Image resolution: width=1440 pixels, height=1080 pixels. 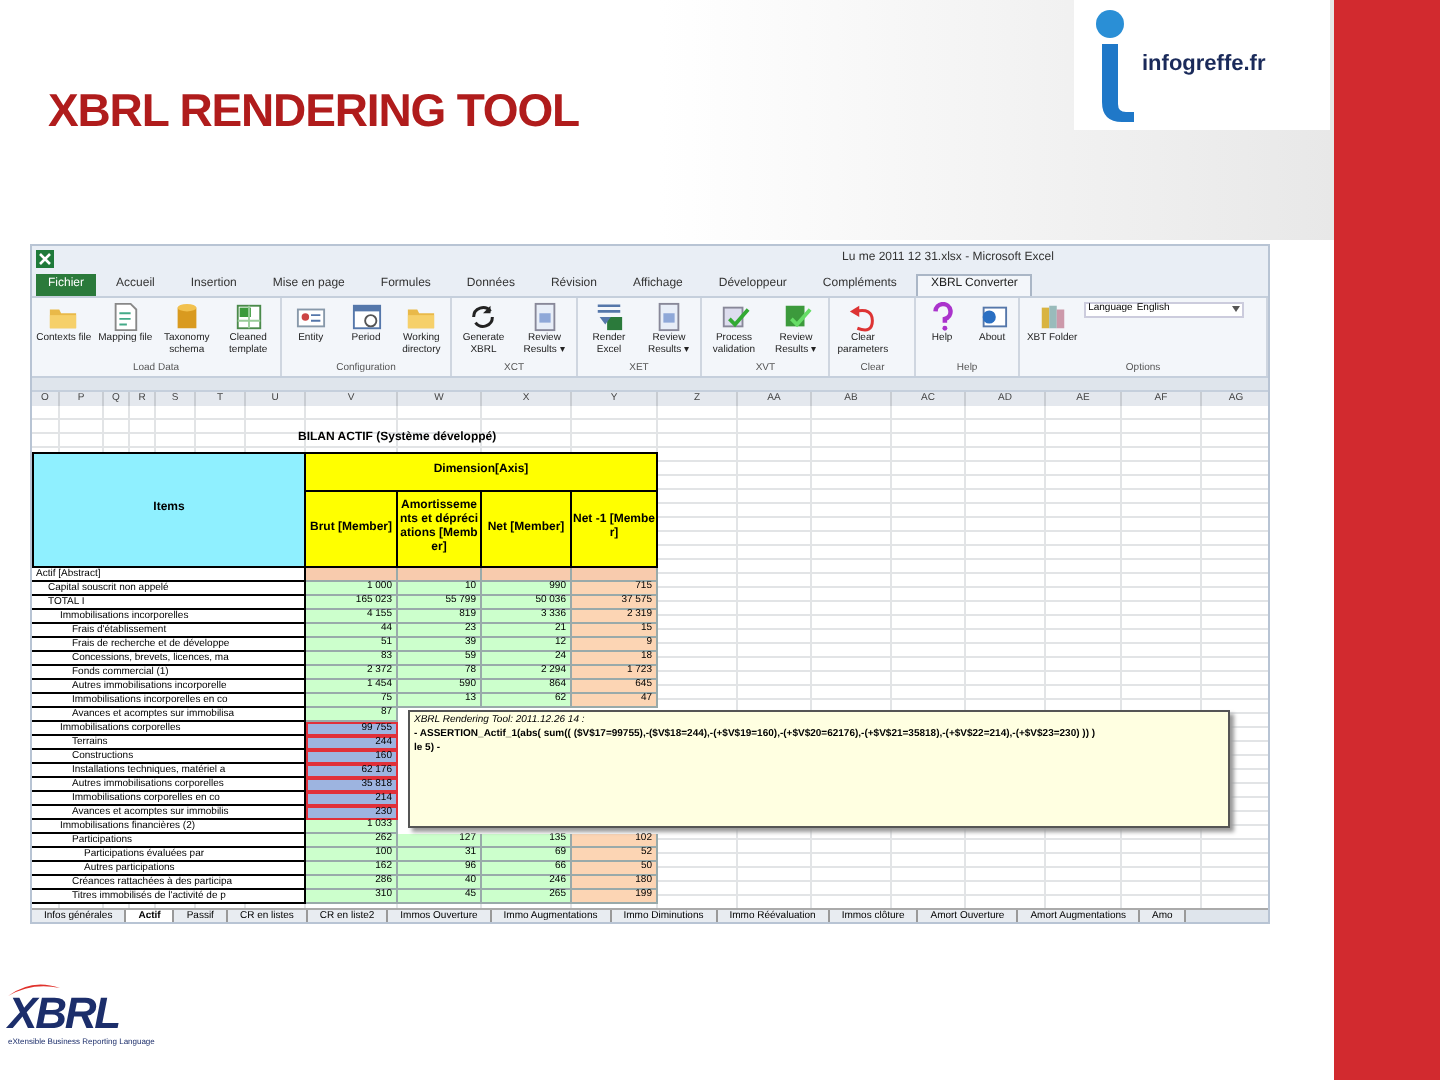 What do you see at coordinates (992, 316) in the screenshot?
I see `info-icon` at bounding box center [992, 316].